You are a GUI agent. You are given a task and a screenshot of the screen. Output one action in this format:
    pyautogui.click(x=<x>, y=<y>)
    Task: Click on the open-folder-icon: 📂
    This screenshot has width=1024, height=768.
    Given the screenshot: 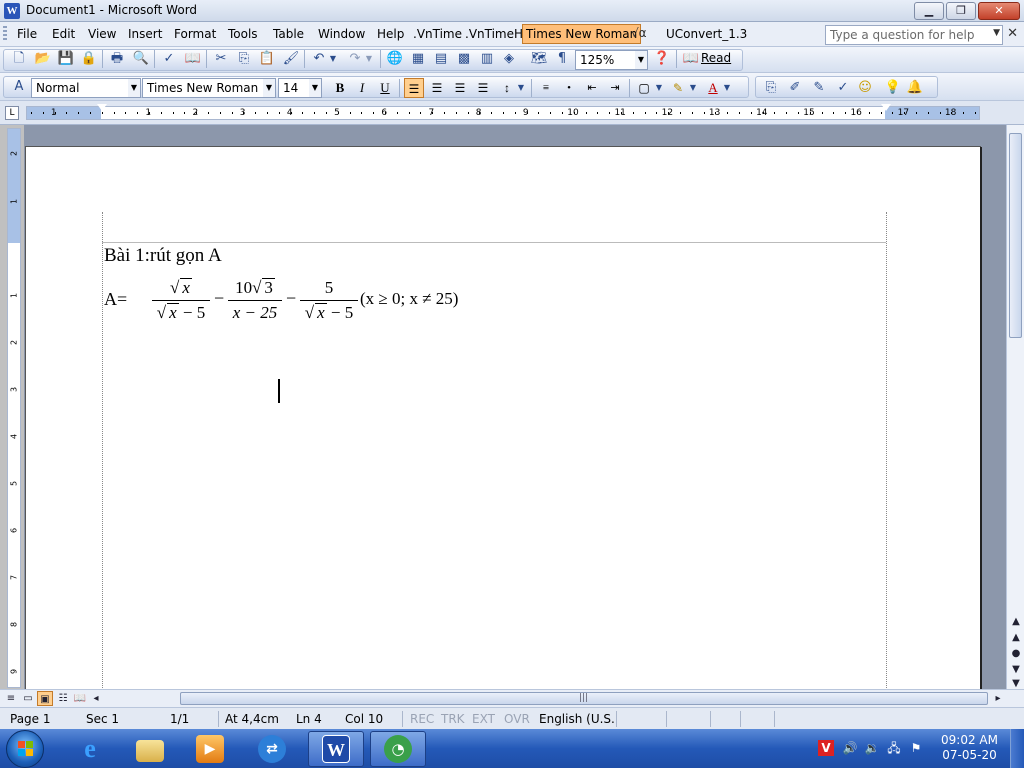 What is the action you would take?
    pyautogui.click(x=43, y=59)
    